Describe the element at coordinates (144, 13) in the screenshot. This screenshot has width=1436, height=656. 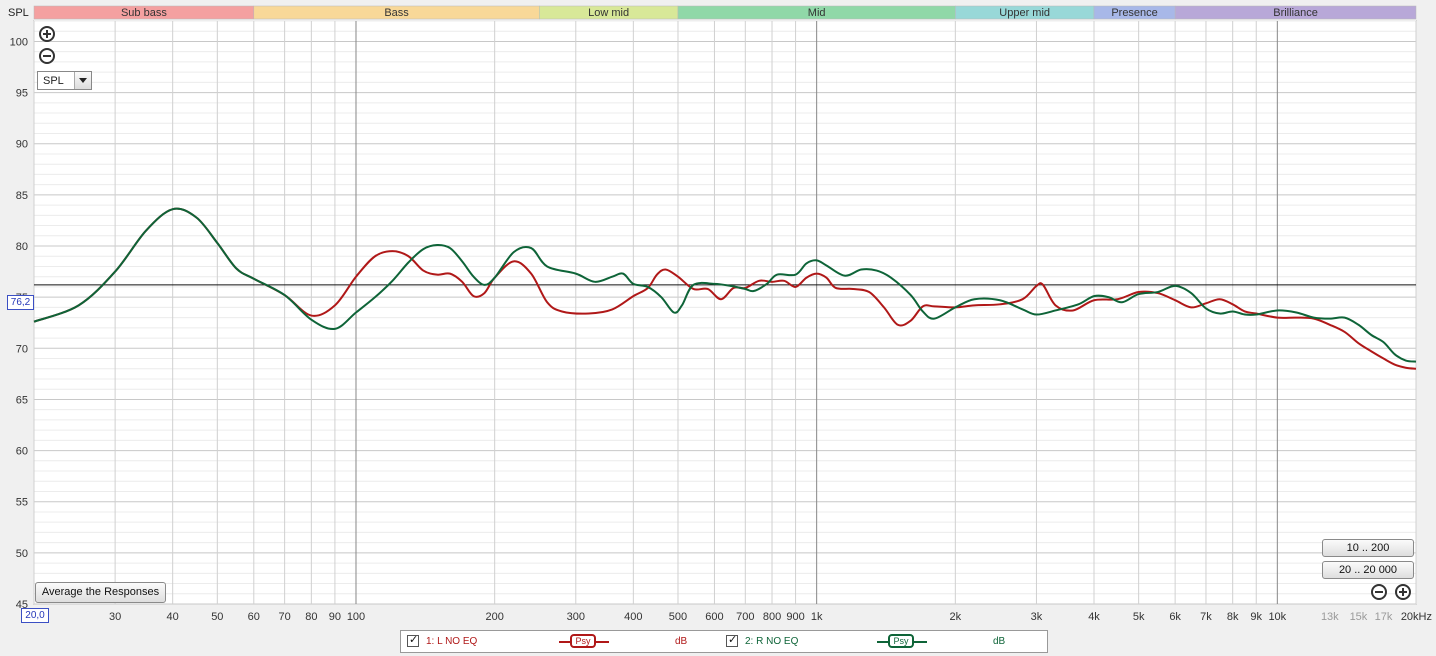
I see `band-label-0: Sub bass` at that location.